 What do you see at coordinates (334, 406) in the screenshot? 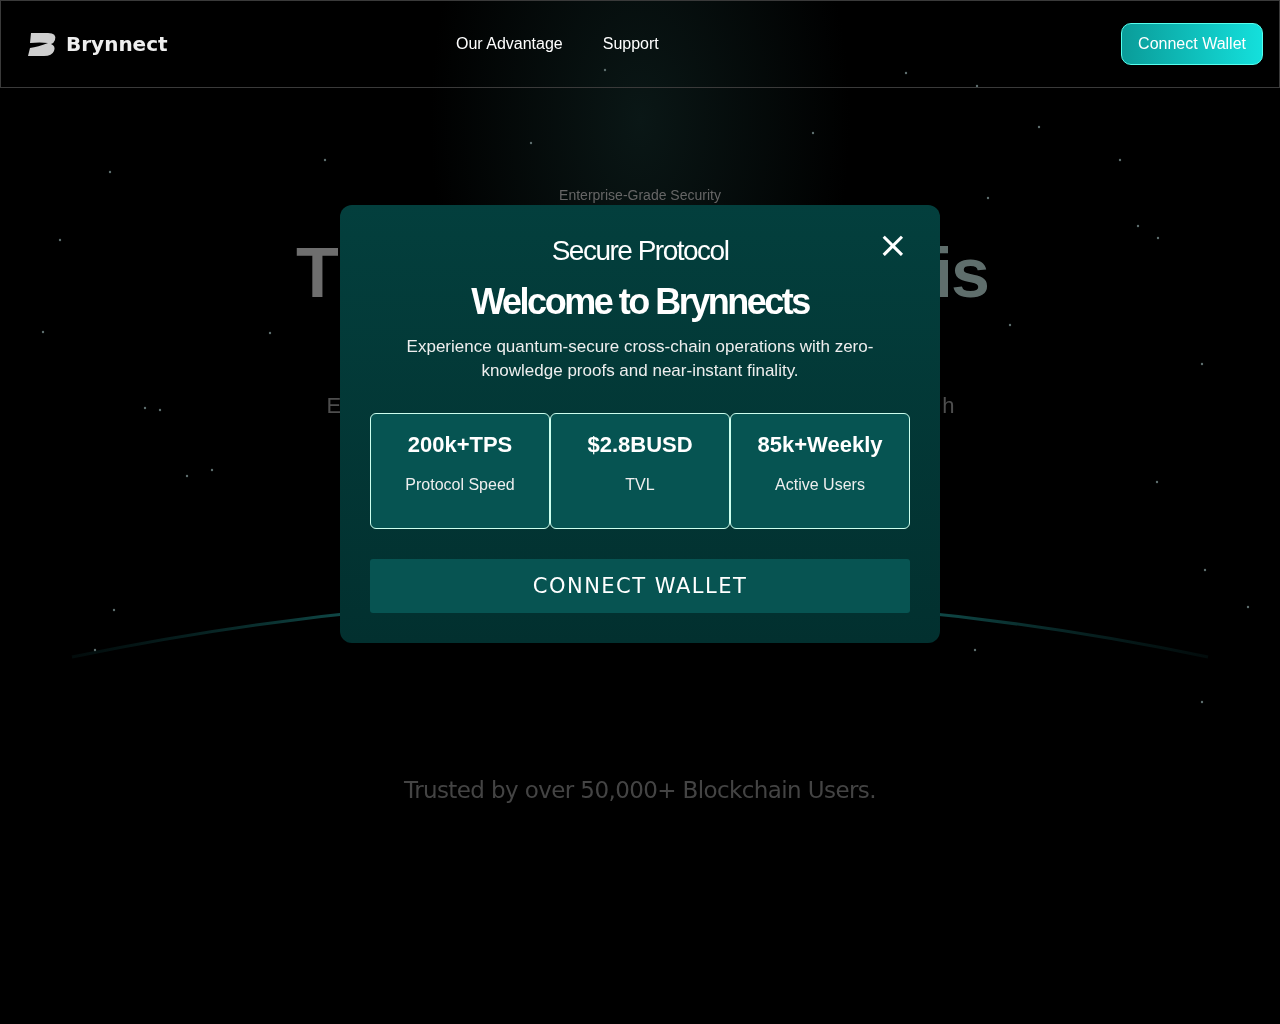
I see `hero-subtitle-fragment: E` at bounding box center [334, 406].